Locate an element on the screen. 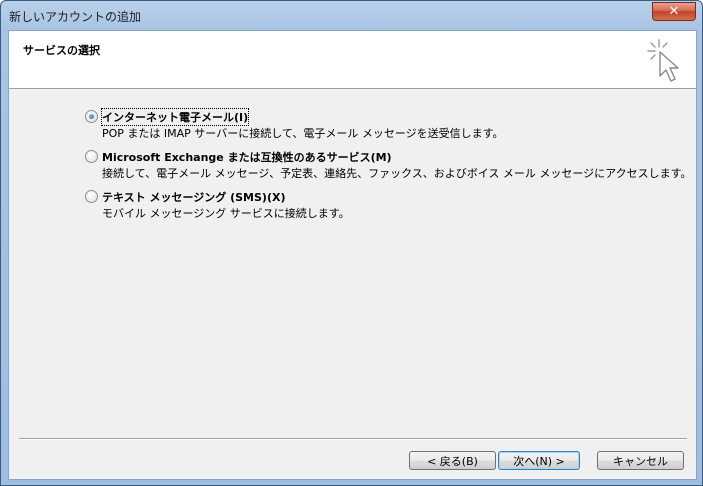 This screenshot has width=703, height=486. radio-exchange is located at coordinates (91, 156).